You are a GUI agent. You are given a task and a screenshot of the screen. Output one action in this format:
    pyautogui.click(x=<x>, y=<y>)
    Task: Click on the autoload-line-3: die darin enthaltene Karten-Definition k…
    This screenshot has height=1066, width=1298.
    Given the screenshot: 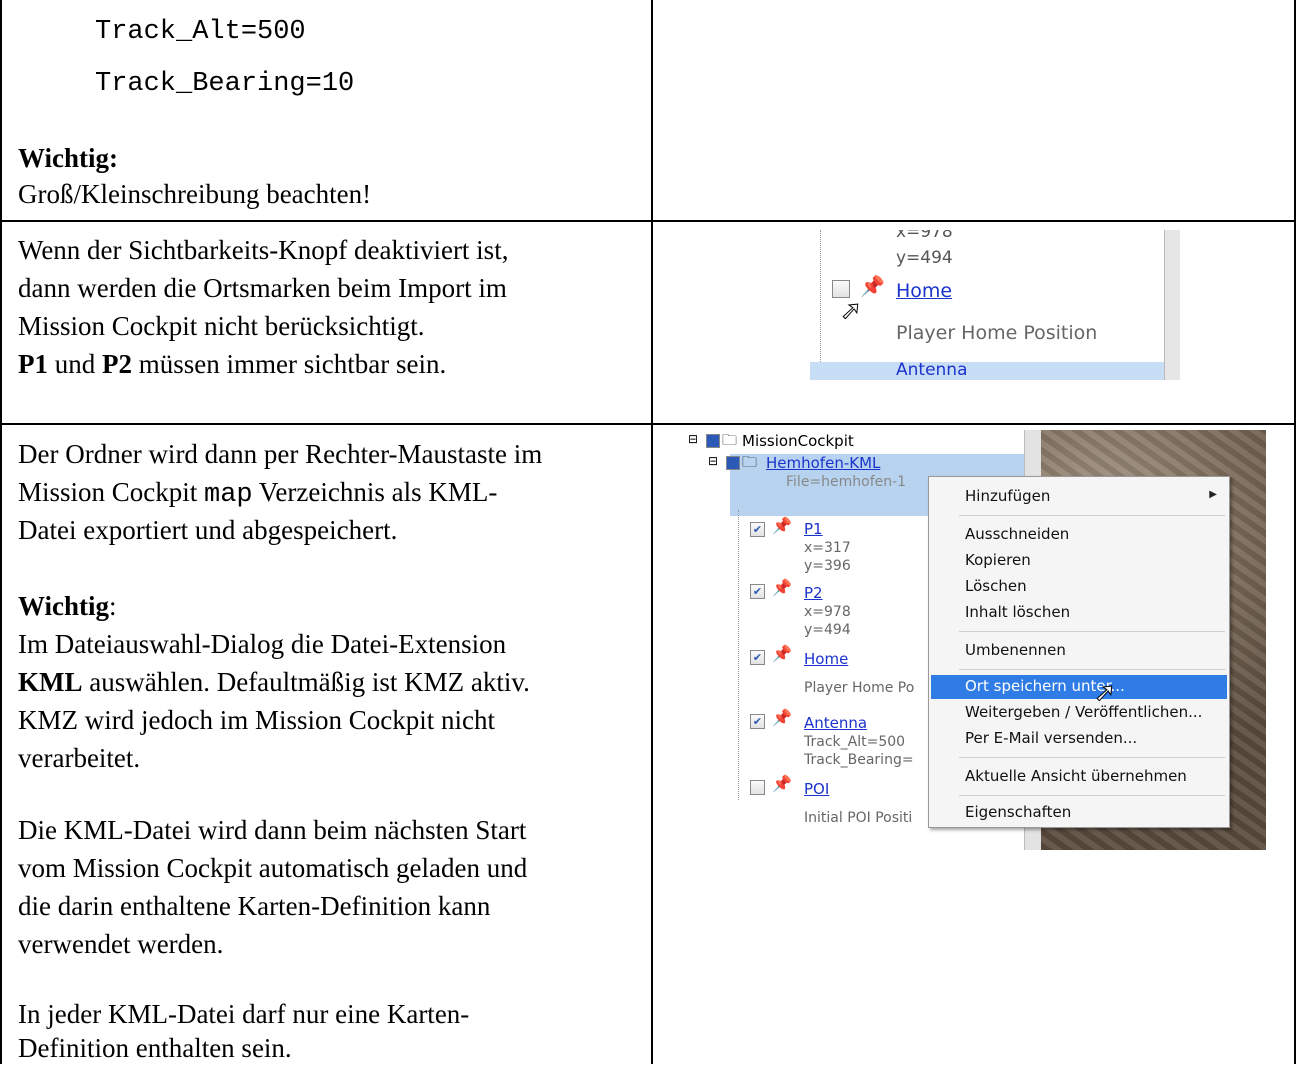 What is the action you would take?
    pyautogui.click(x=254, y=906)
    